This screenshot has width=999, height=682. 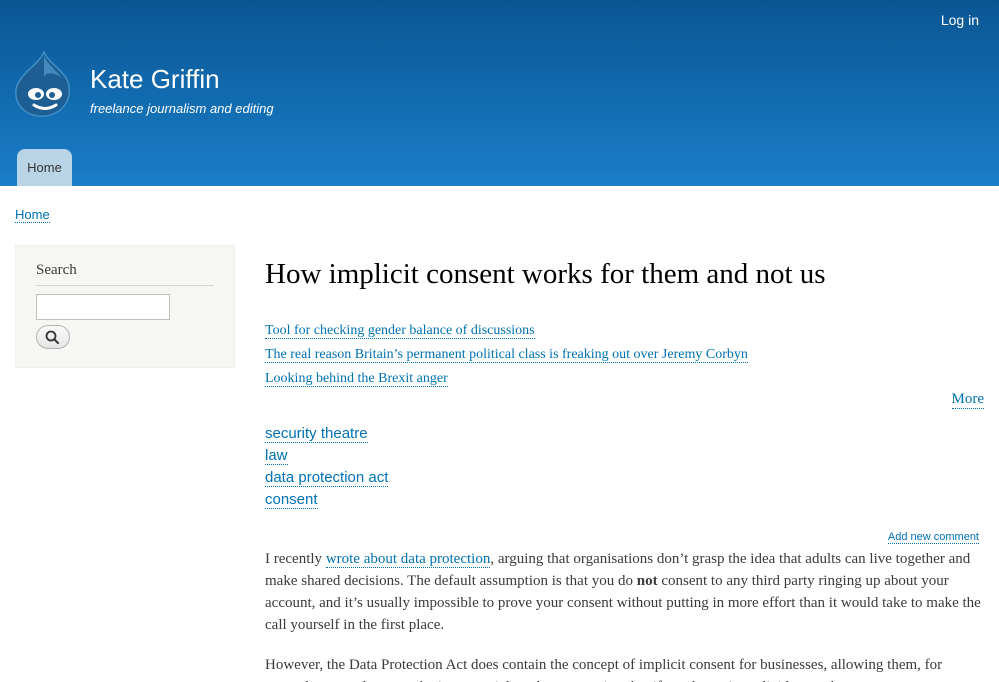 I want to click on emphasis-not: not, so click(x=647, y=581).